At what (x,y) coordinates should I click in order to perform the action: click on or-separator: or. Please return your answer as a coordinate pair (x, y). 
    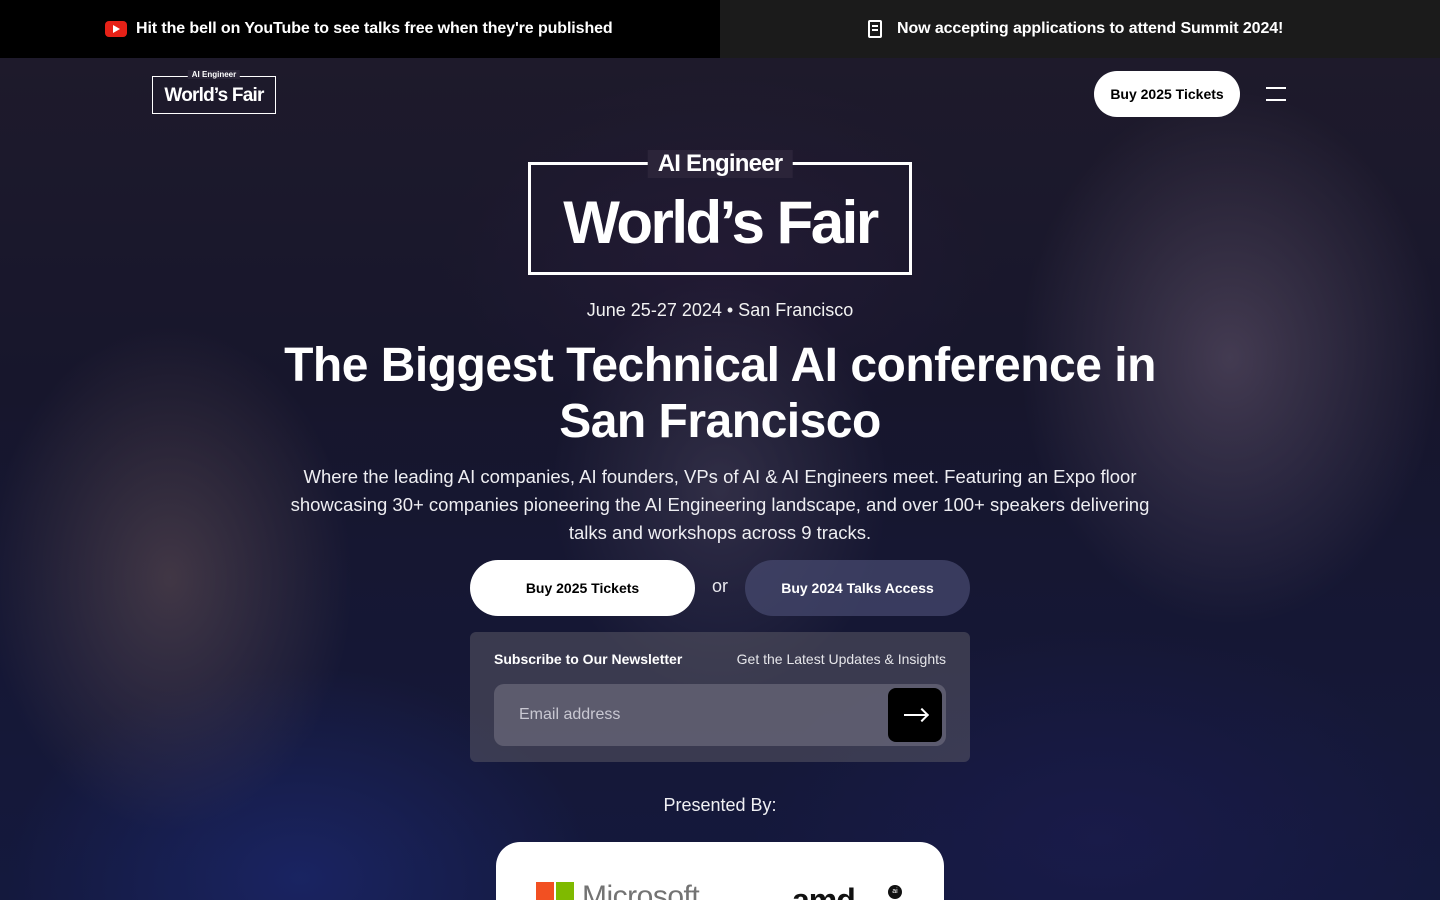
    Looking at the image, I should click on (719, 586).